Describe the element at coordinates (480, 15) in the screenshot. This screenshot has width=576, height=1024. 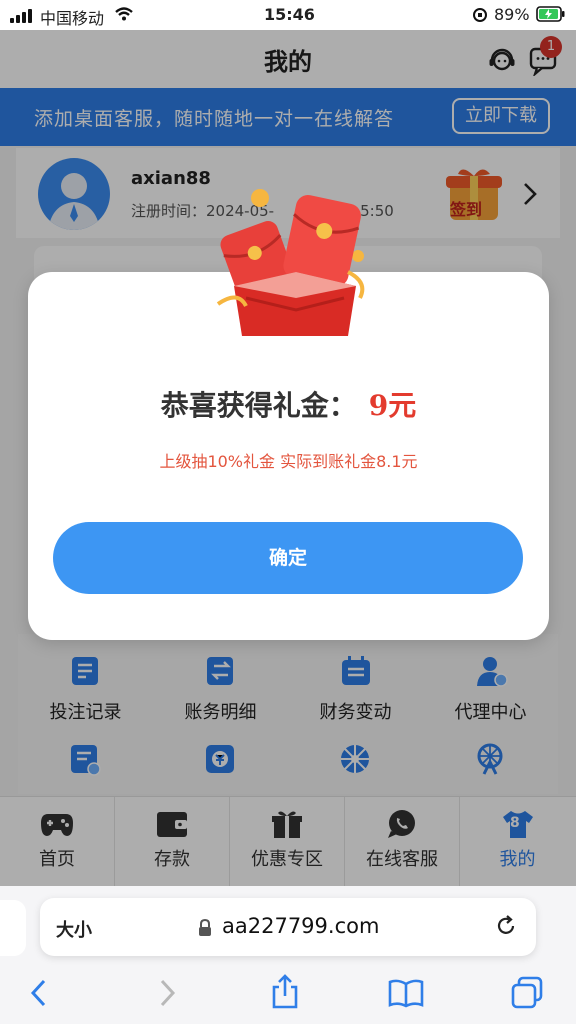
I see `rotation-lock-icon` at that location.